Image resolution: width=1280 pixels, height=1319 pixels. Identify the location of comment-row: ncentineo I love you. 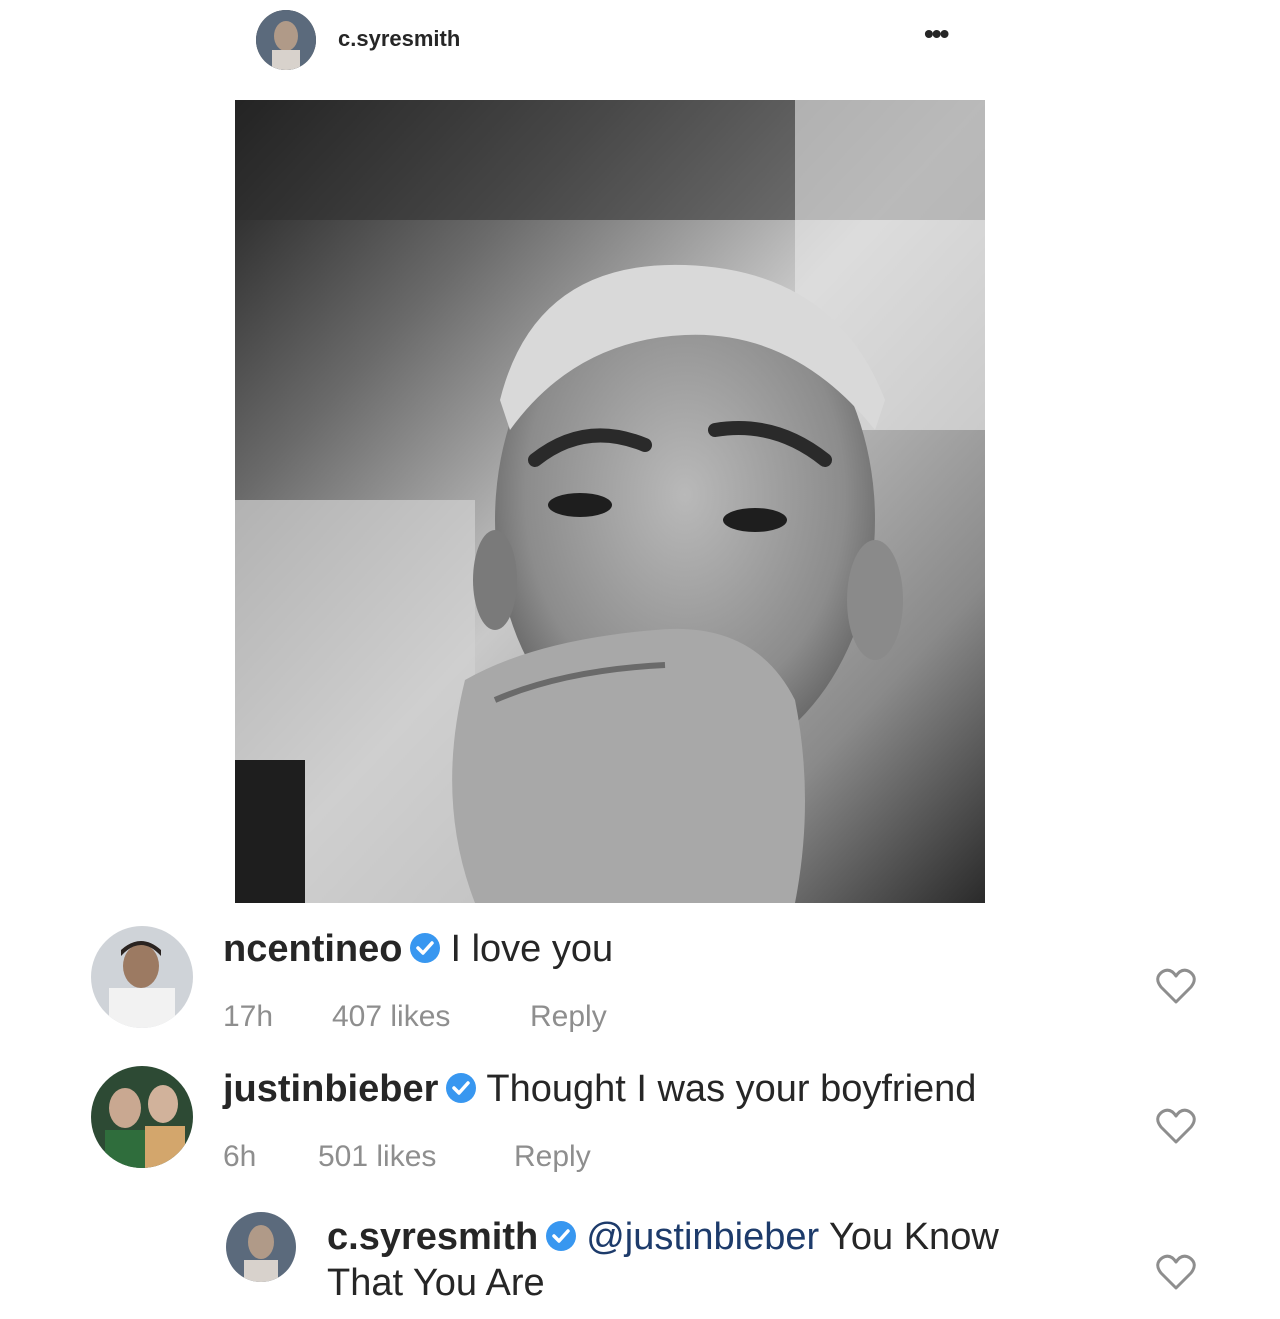
(418, 949).